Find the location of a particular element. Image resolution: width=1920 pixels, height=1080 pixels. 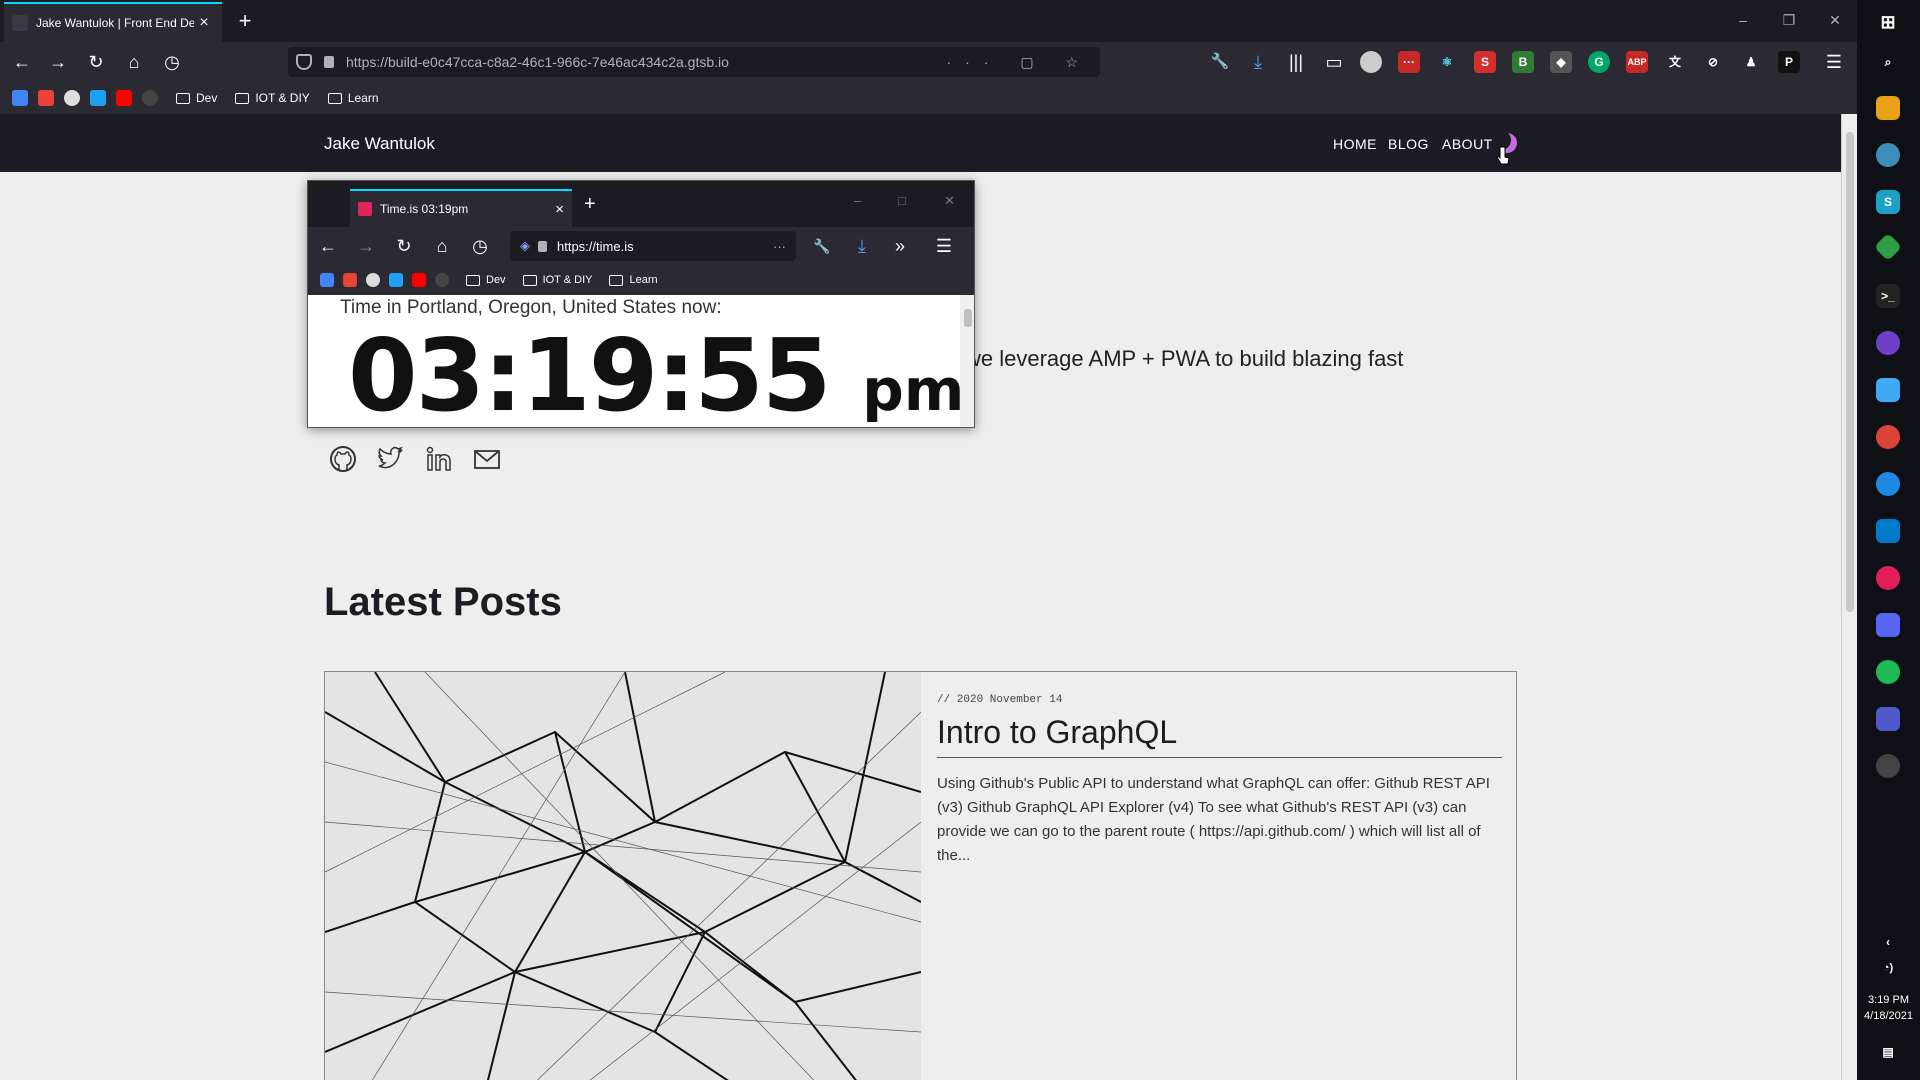

terminal-icon: >_ is located at coordinates (1888, 296).